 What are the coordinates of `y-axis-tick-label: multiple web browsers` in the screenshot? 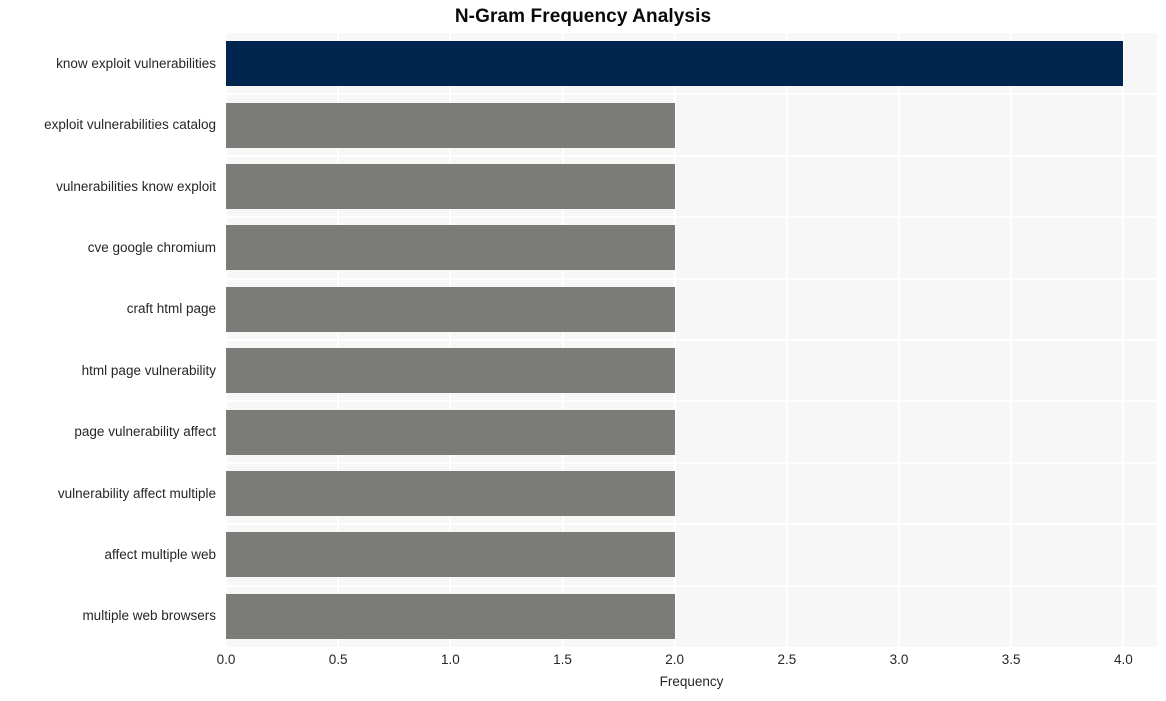 It's located at (149, 616).